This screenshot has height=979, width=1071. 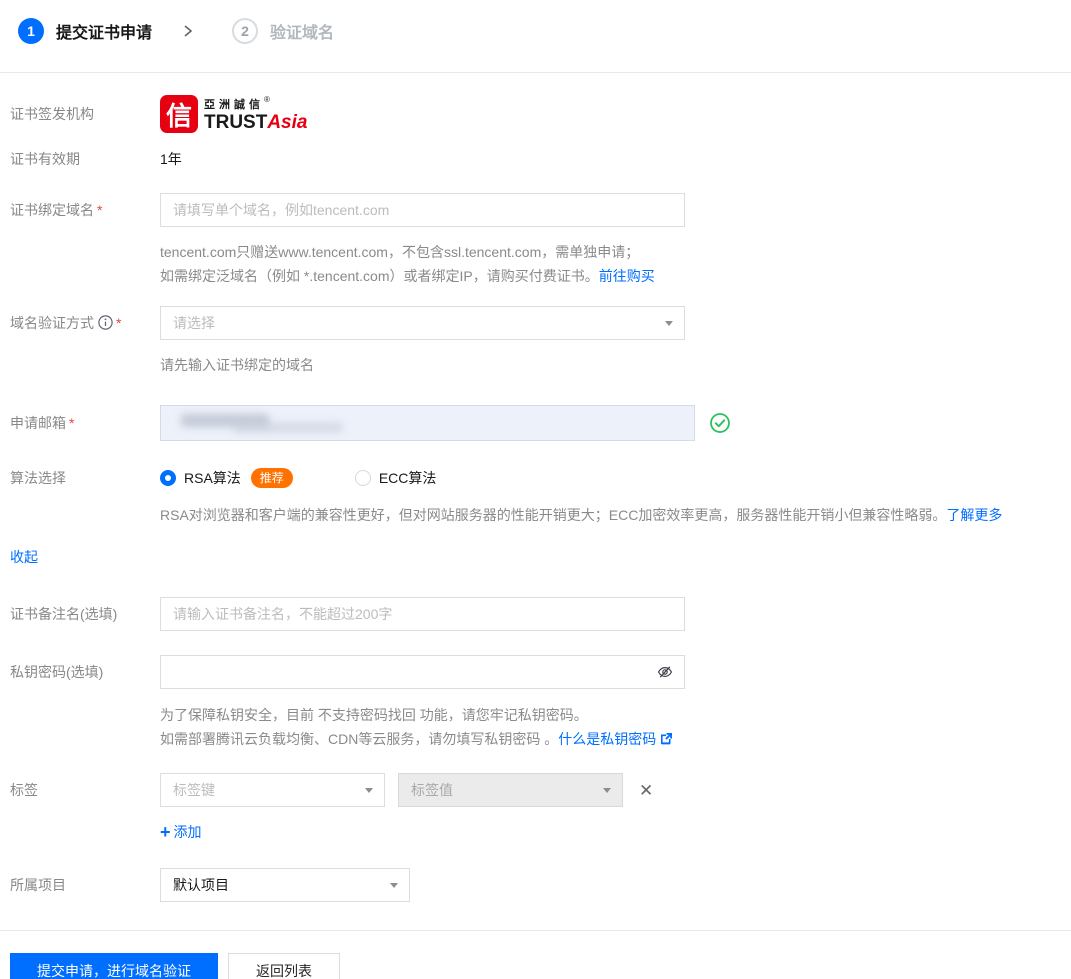 I want to click on remark-label: 证书备注名(选填), so click(x=64, y=614).